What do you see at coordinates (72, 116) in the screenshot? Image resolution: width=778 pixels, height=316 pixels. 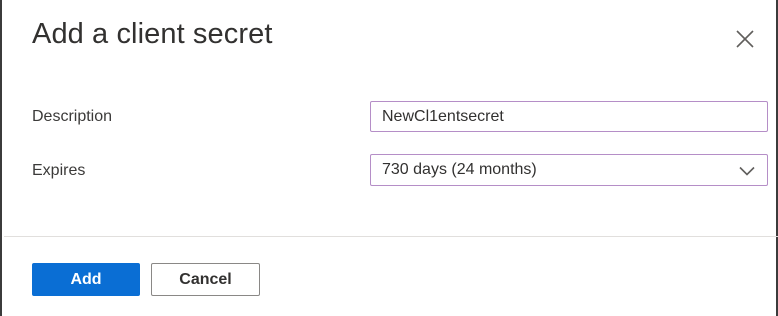 I see `description-label: Description` at bounding box center [72, 116].